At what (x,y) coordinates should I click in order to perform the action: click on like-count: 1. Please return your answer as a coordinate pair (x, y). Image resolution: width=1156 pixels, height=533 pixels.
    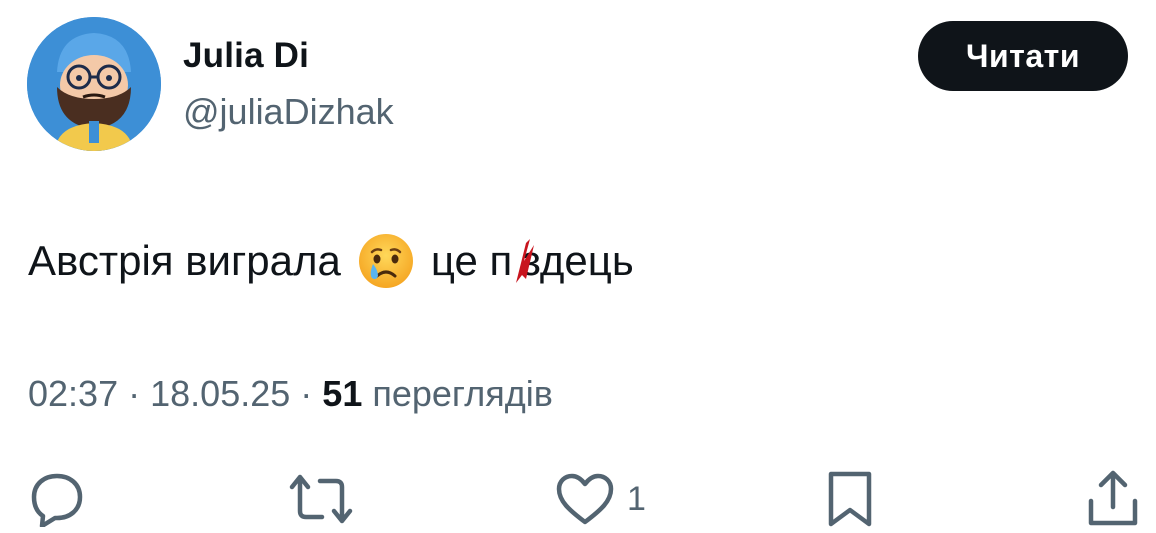
    Looking at the image, I should click on (636, 498).